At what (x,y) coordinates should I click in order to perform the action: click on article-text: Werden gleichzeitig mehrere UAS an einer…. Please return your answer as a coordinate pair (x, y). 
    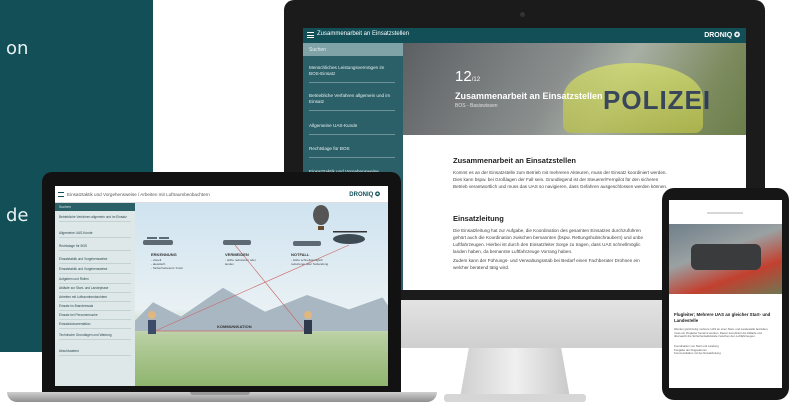
    Looking at the image, I should click on (721, 333).